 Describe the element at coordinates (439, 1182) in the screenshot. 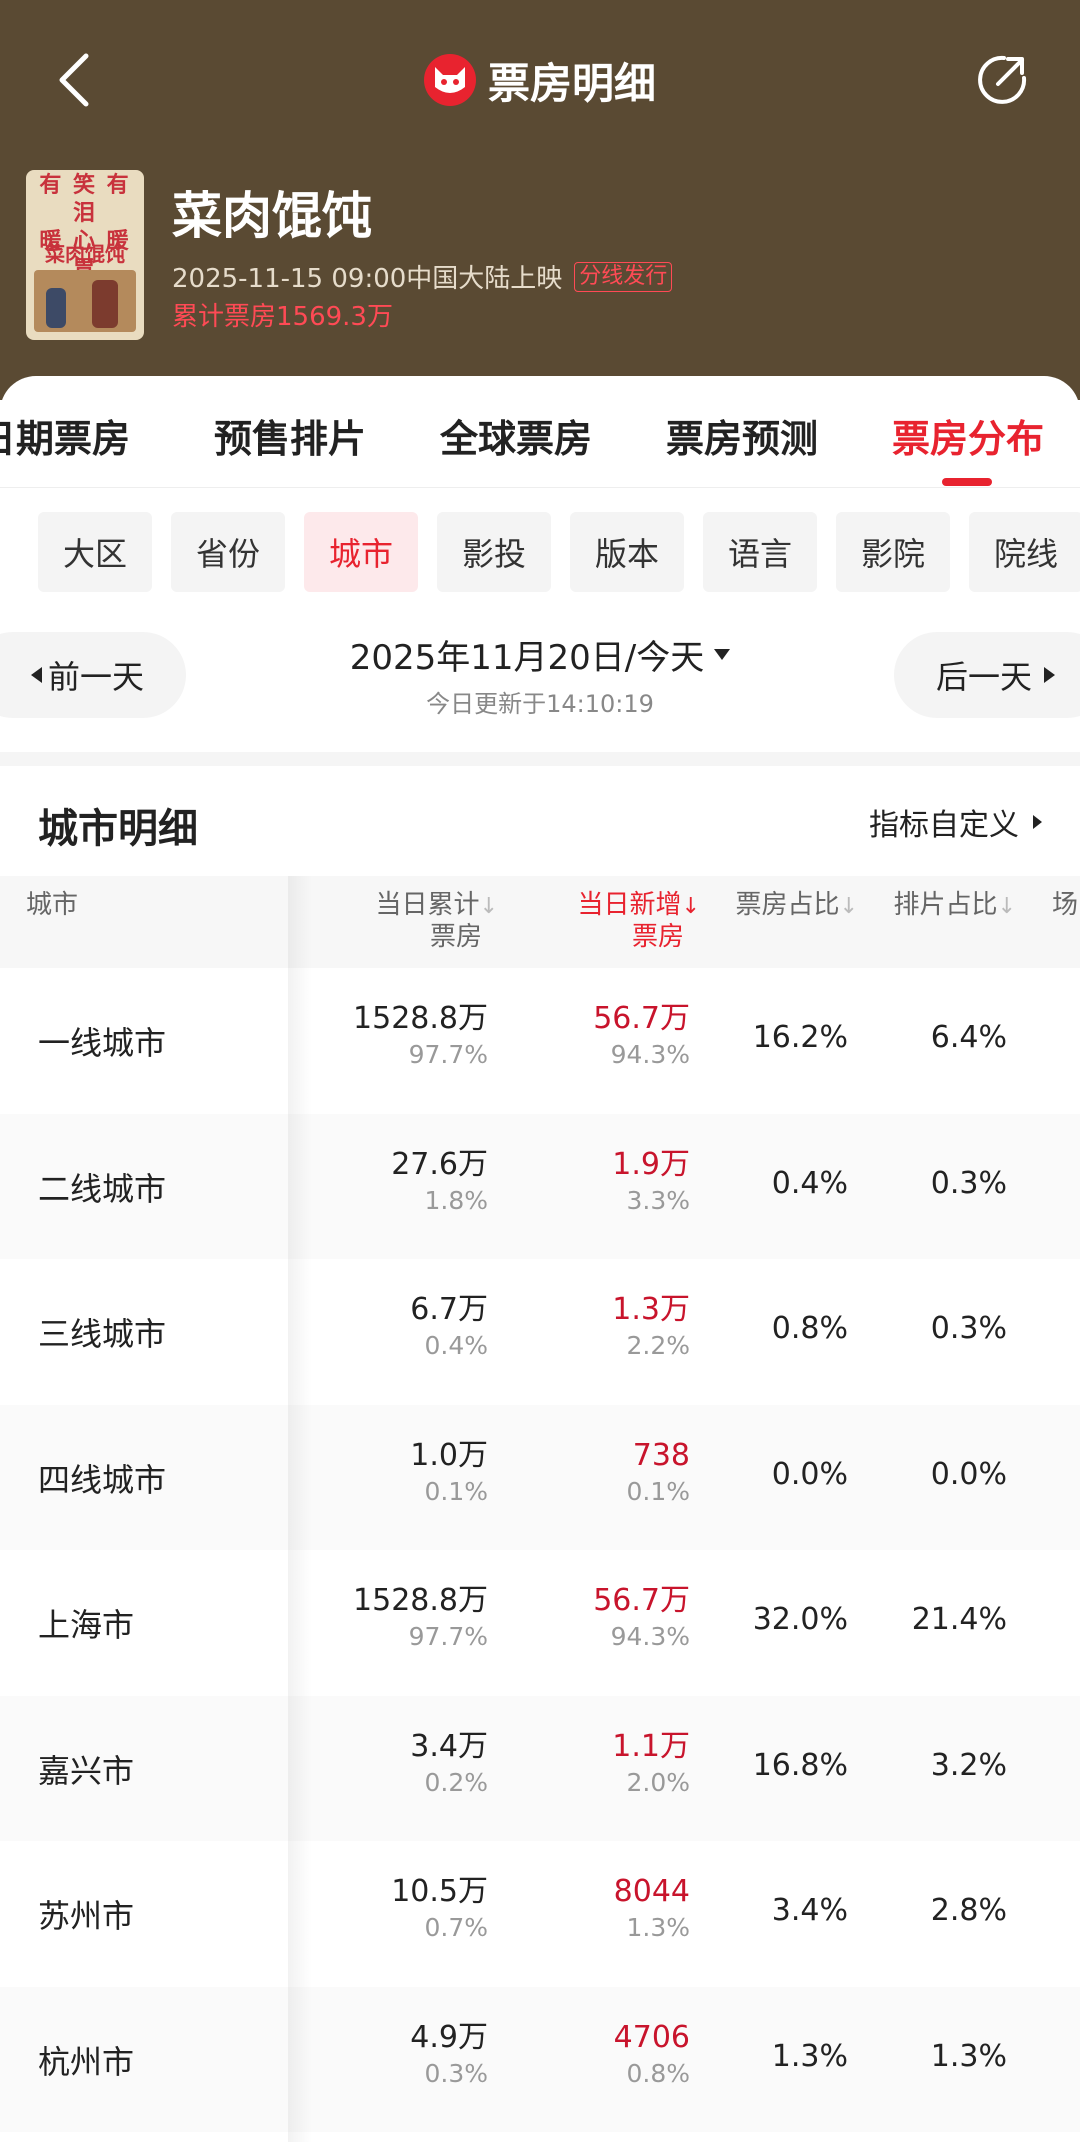

I see `cumulative-box-office-cell: 27.6万 1.8%` at that location.